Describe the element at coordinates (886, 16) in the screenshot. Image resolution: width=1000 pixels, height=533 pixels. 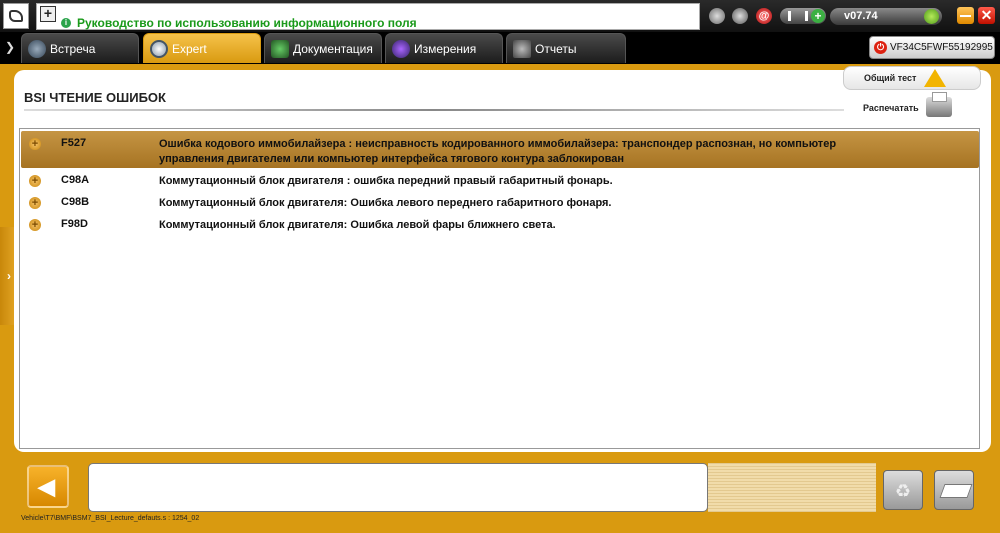
I see `version-badge: v07.74` at that location.